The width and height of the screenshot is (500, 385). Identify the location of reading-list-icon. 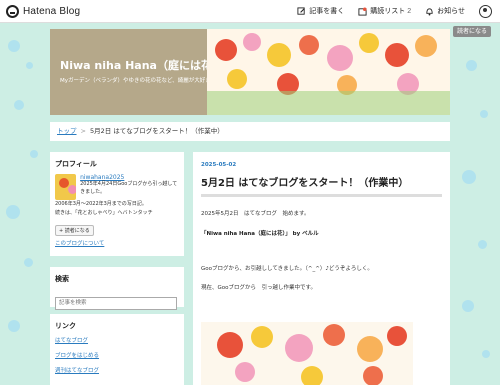
(362, 11).